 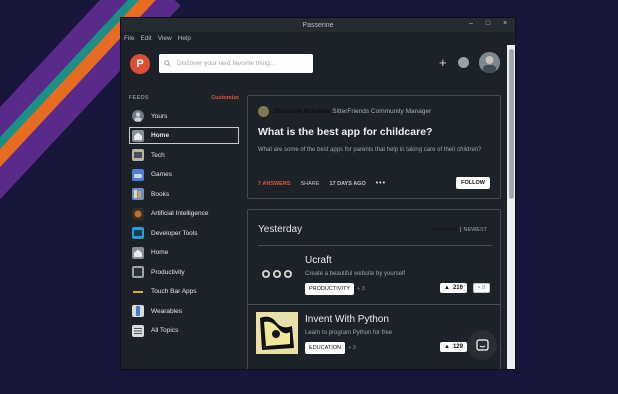 What do you see at coordinates (443, 62) in the screenshot?
I see `plus-icon: +` at bounding box center [443, 62].